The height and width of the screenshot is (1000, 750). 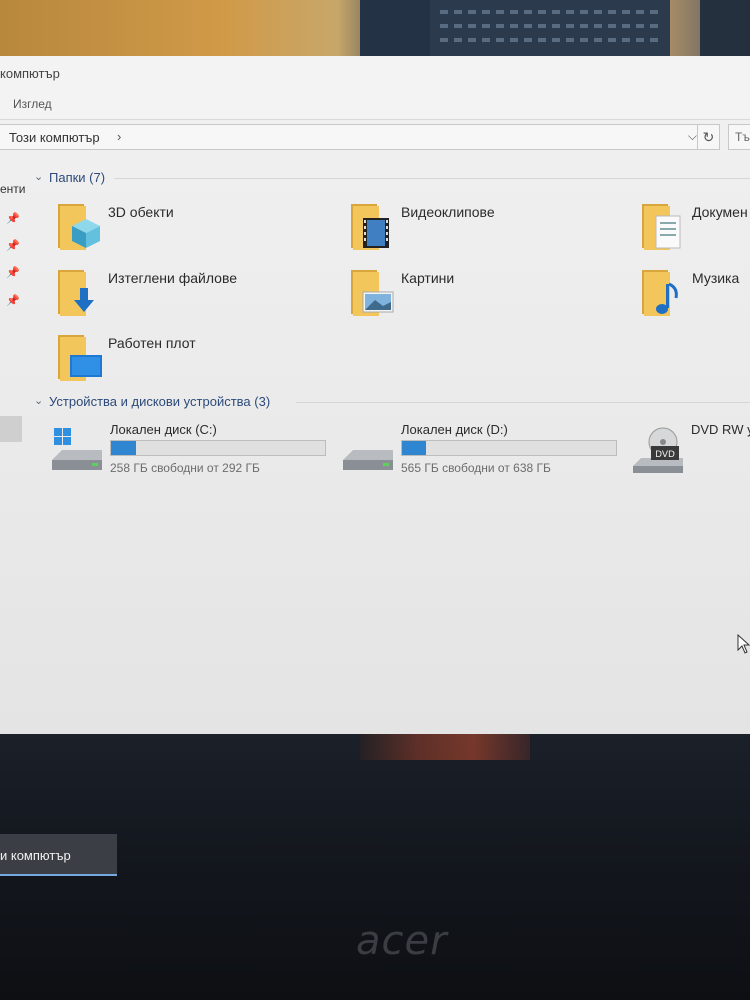 I want to click on drive-icon, so click(x=368, y=460).